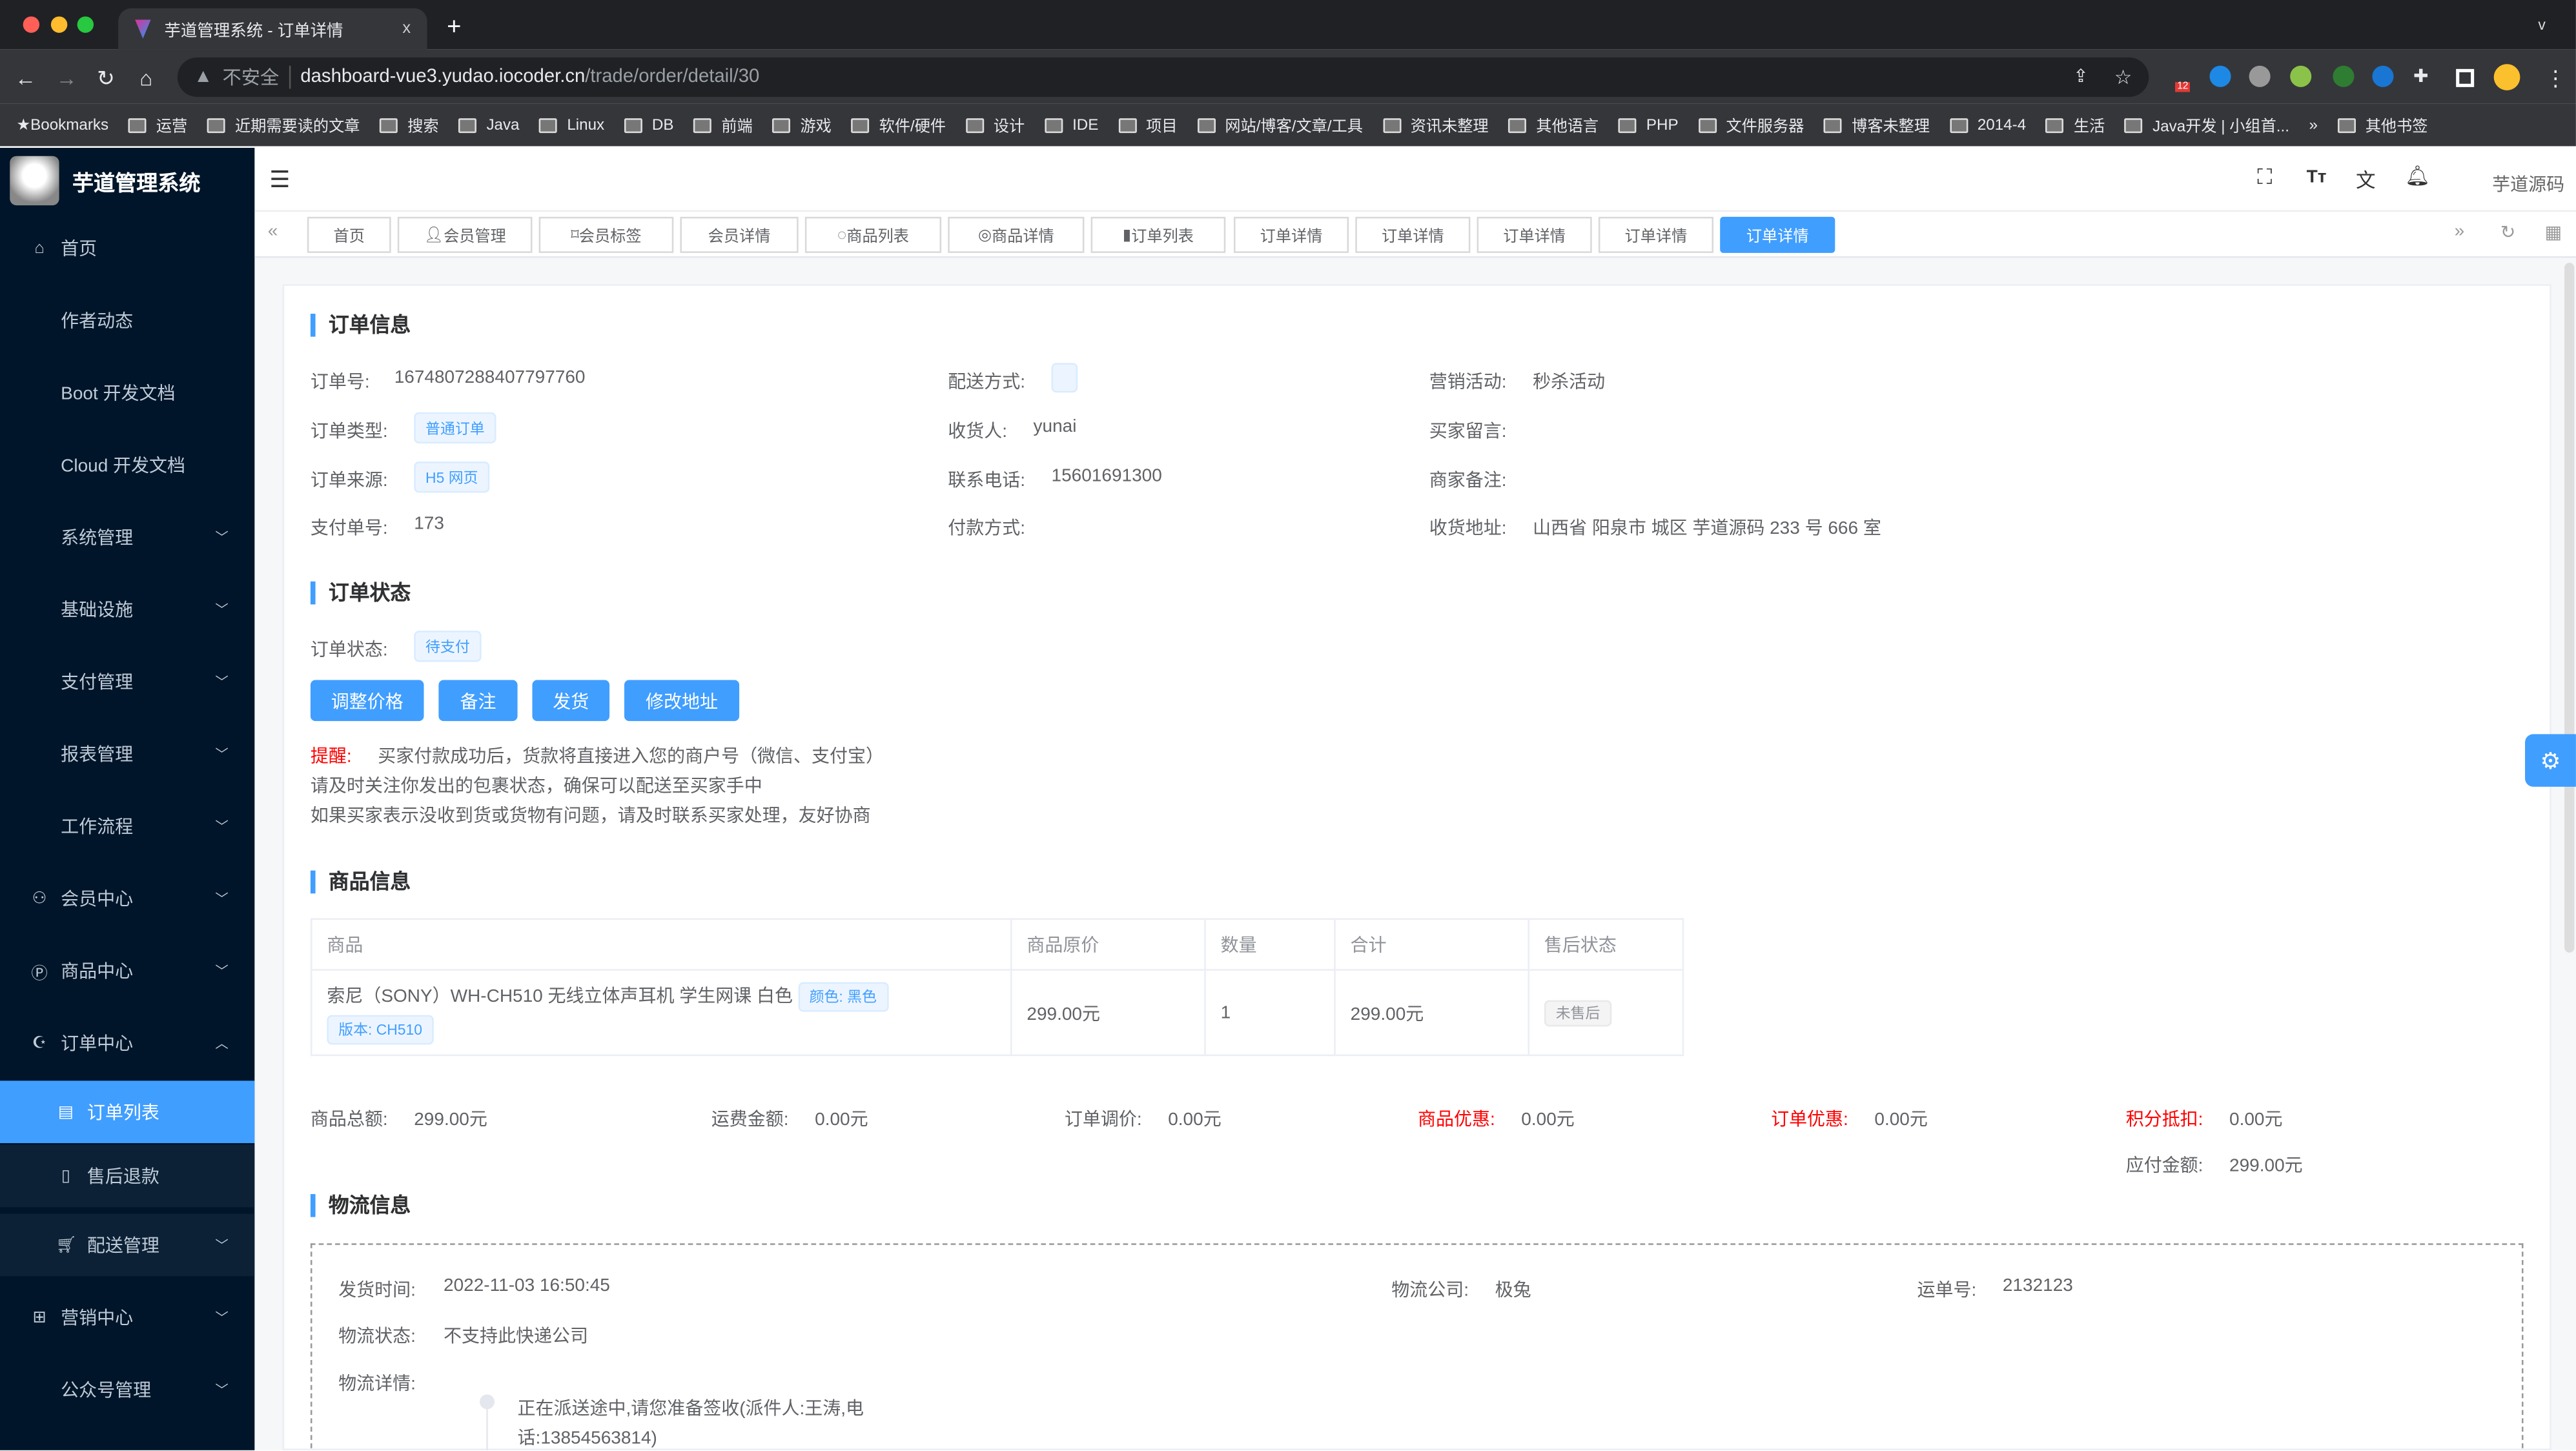  Describe the element at coordinates (2542, 24) in the screenshot. I see `tab-search-chevron-icon: v` at that location.